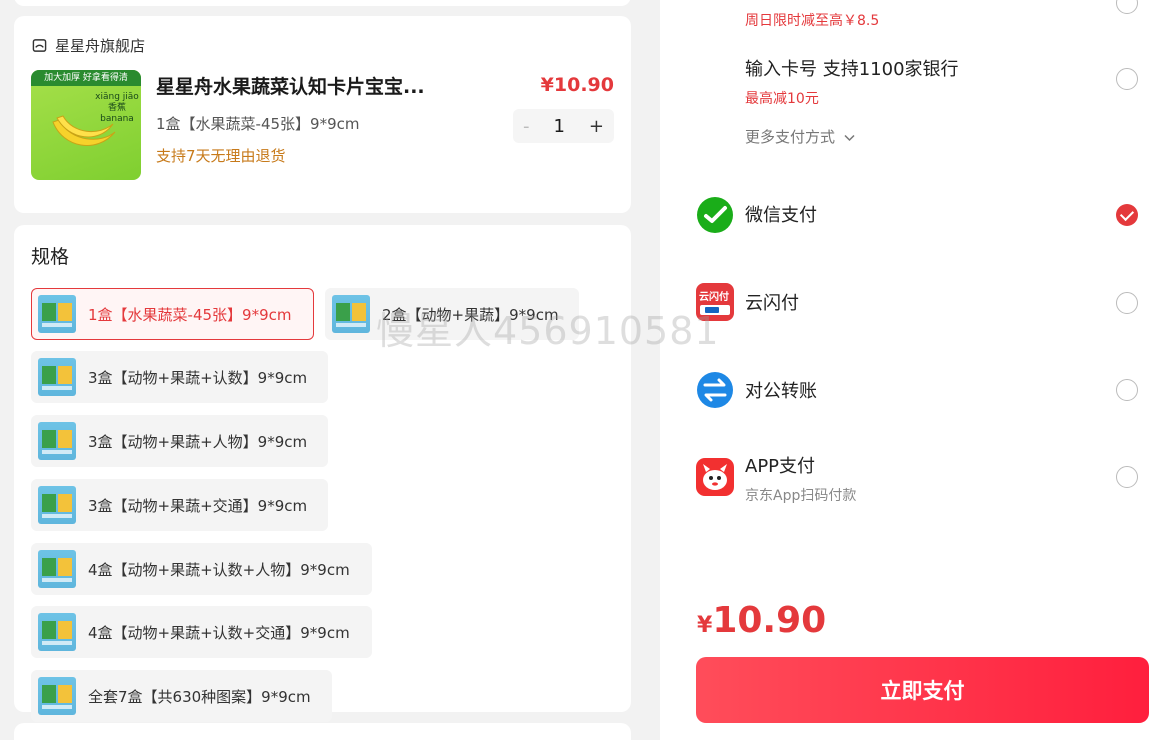 This screenshot has height=740, width=1161. I want to click on previous-card, so click(322, 3).